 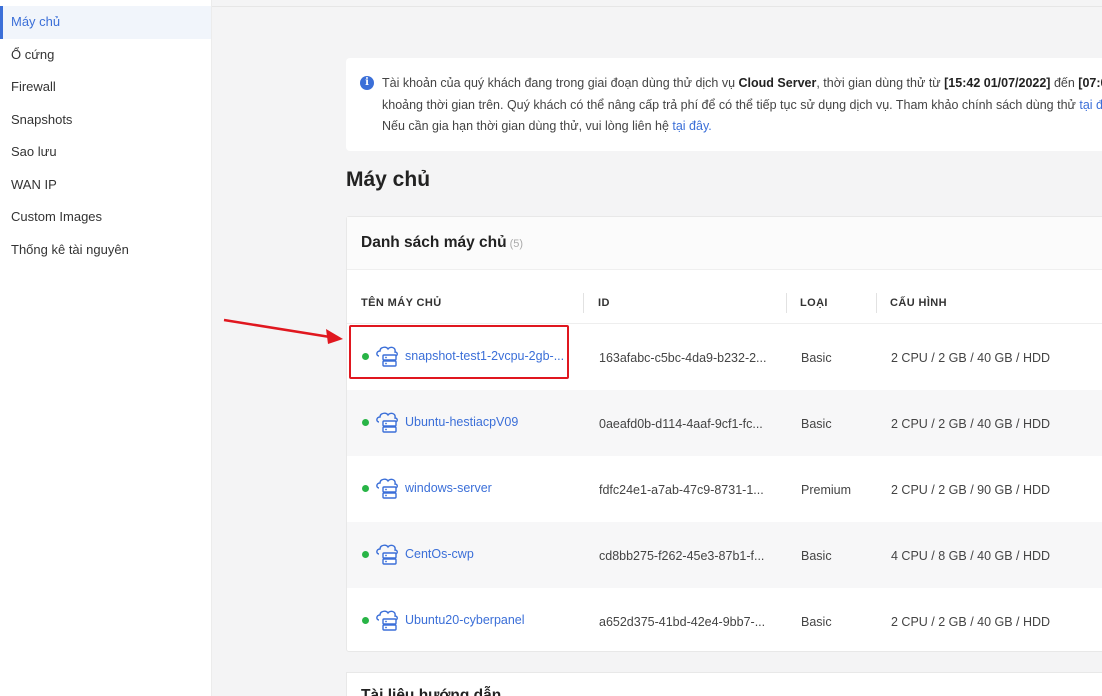 I want to click on server-config: 2 CPU / 2 GB / 90 GB / HDD, so click(x=971, y=490).